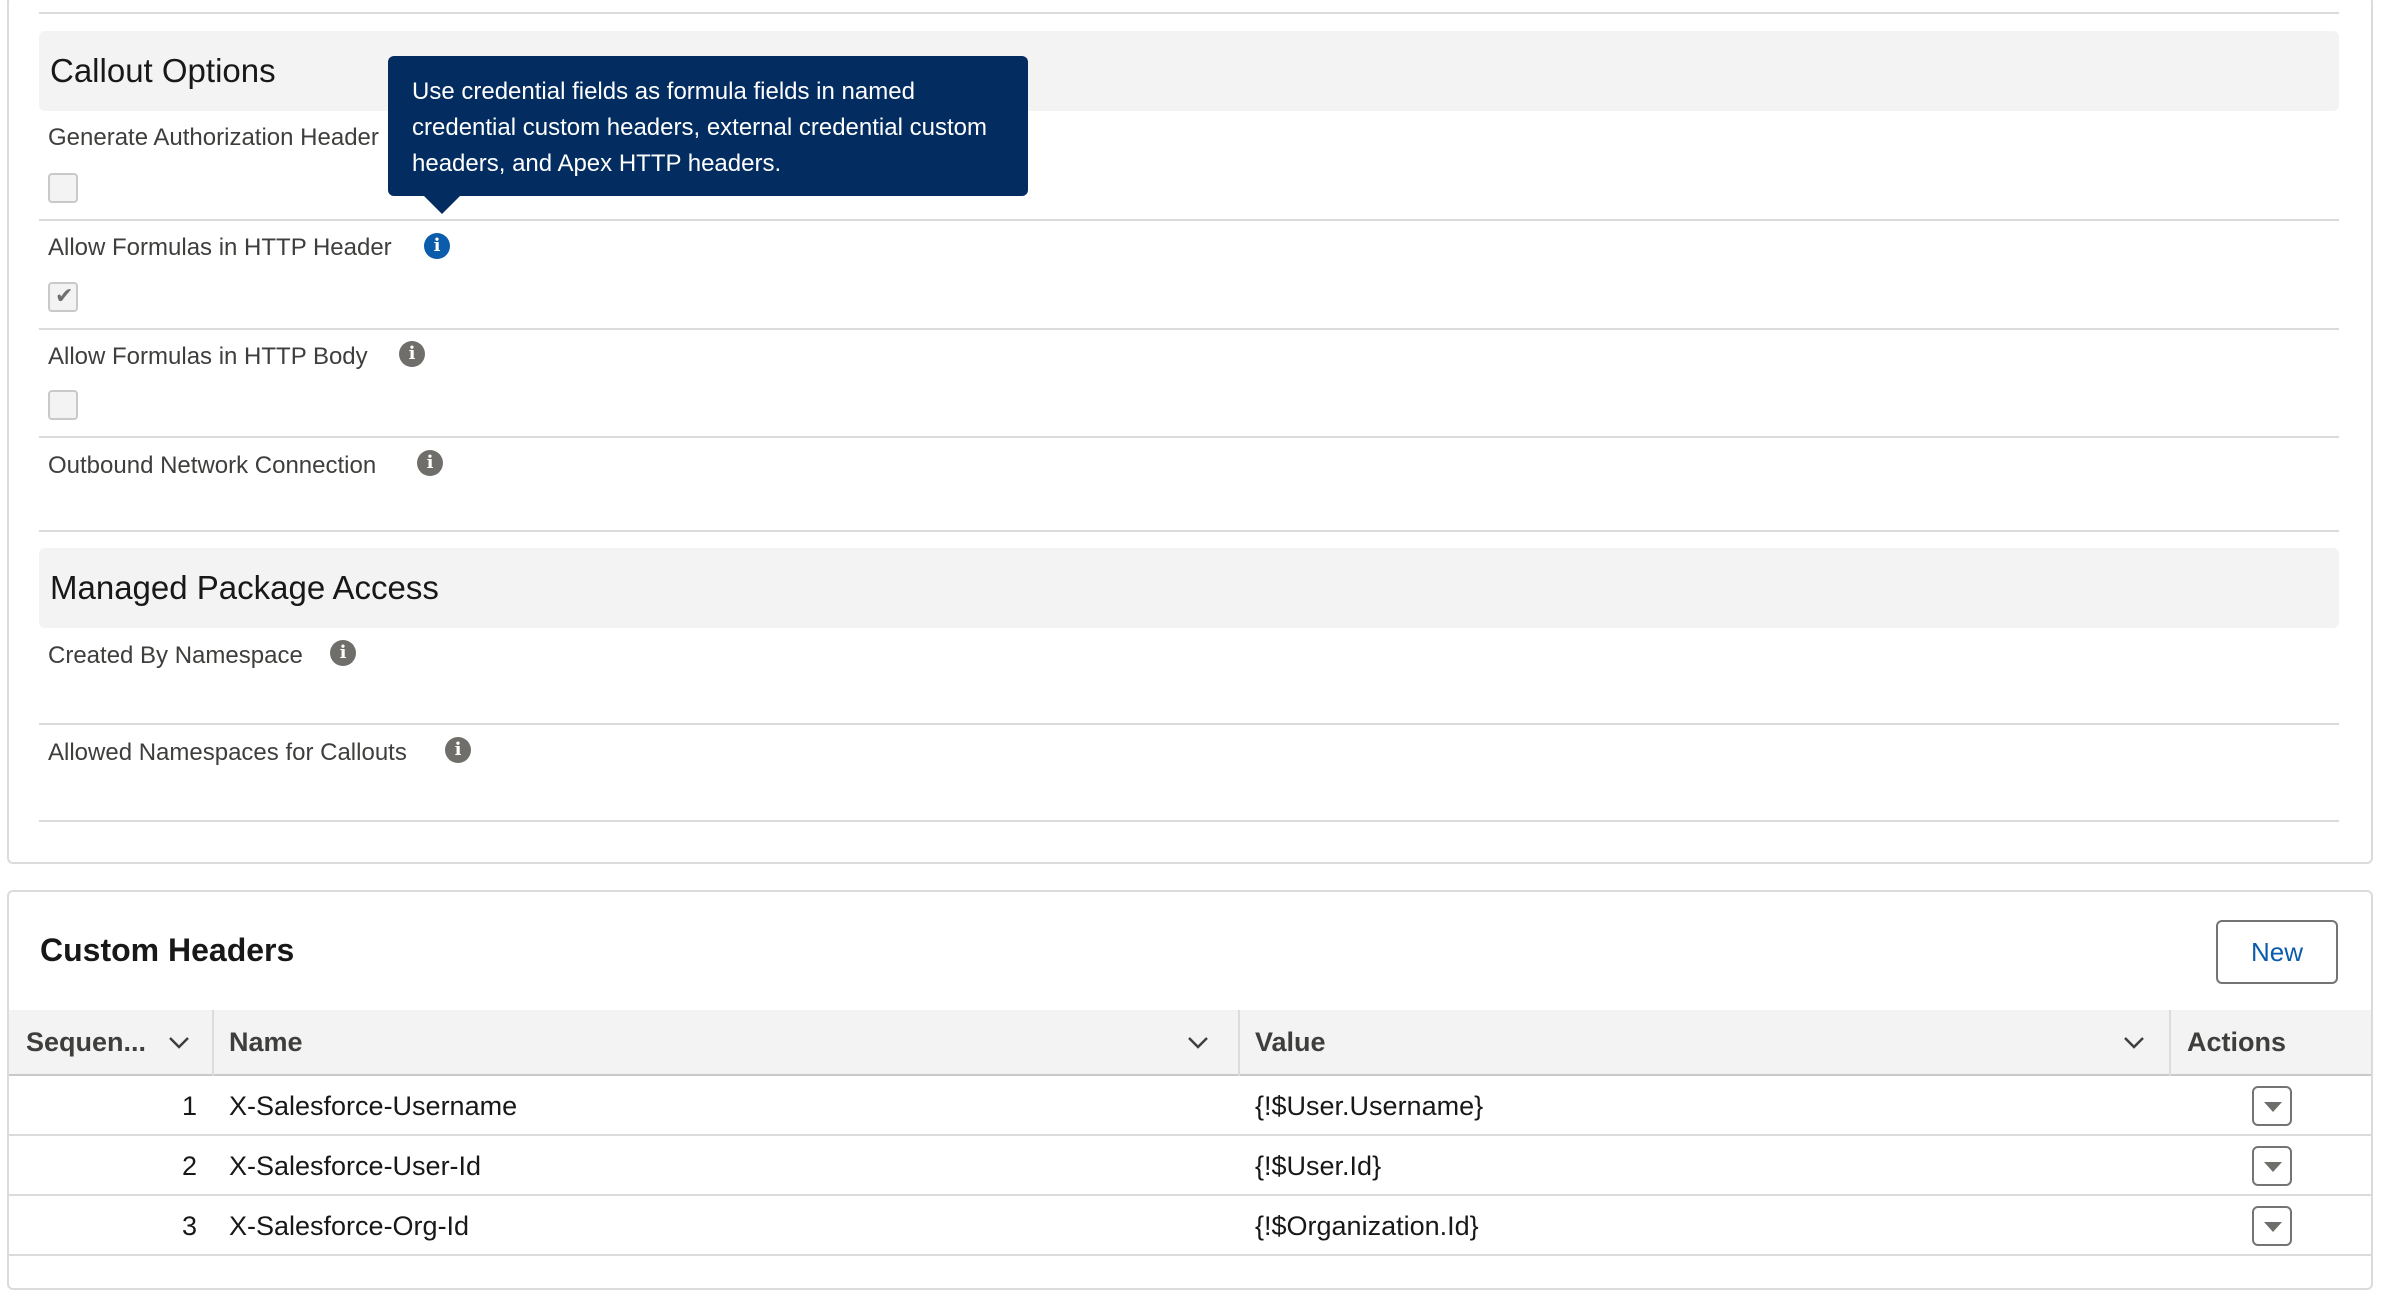 The image size is (2386, 1296). What do you see at coordinates (244, 587) in the screenshot?
I see `section-title: Managed Package Access` at bounding box center [244, 587].